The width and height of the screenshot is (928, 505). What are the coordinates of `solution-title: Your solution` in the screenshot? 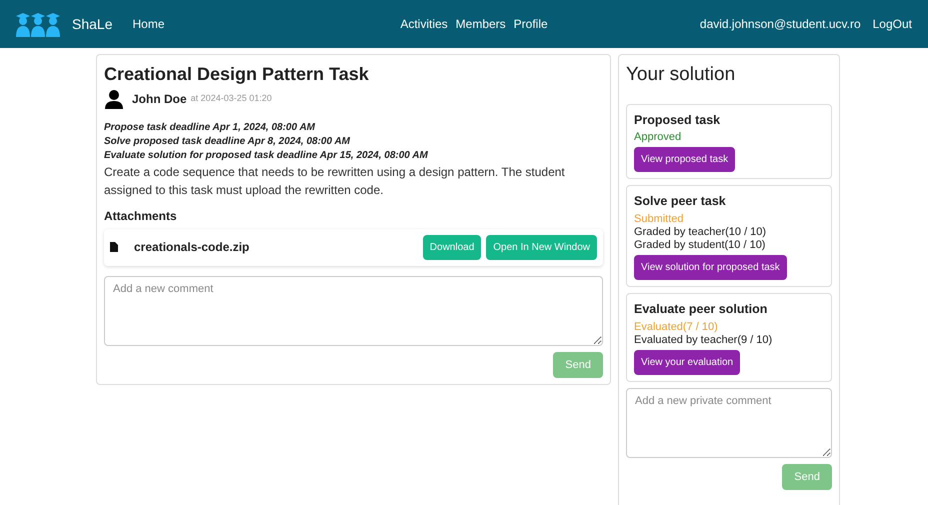 It's located at (681, 75).